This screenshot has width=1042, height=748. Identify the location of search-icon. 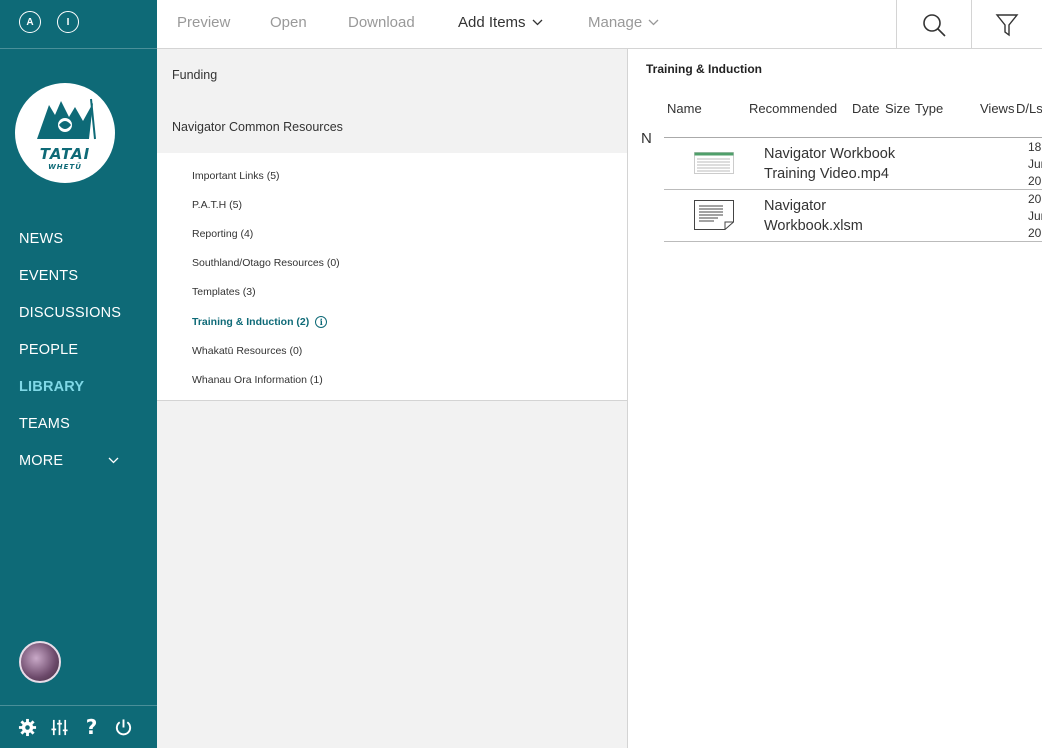
(934, 25).